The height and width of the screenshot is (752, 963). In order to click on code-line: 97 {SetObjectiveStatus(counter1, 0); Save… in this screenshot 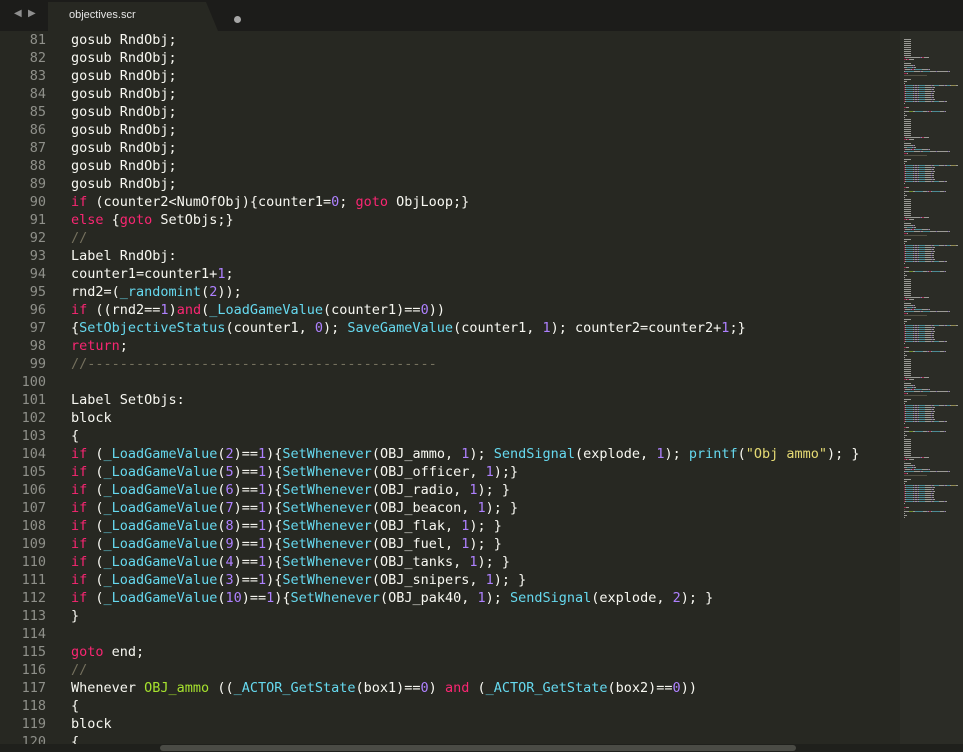, I will do `click(450, 328)`.